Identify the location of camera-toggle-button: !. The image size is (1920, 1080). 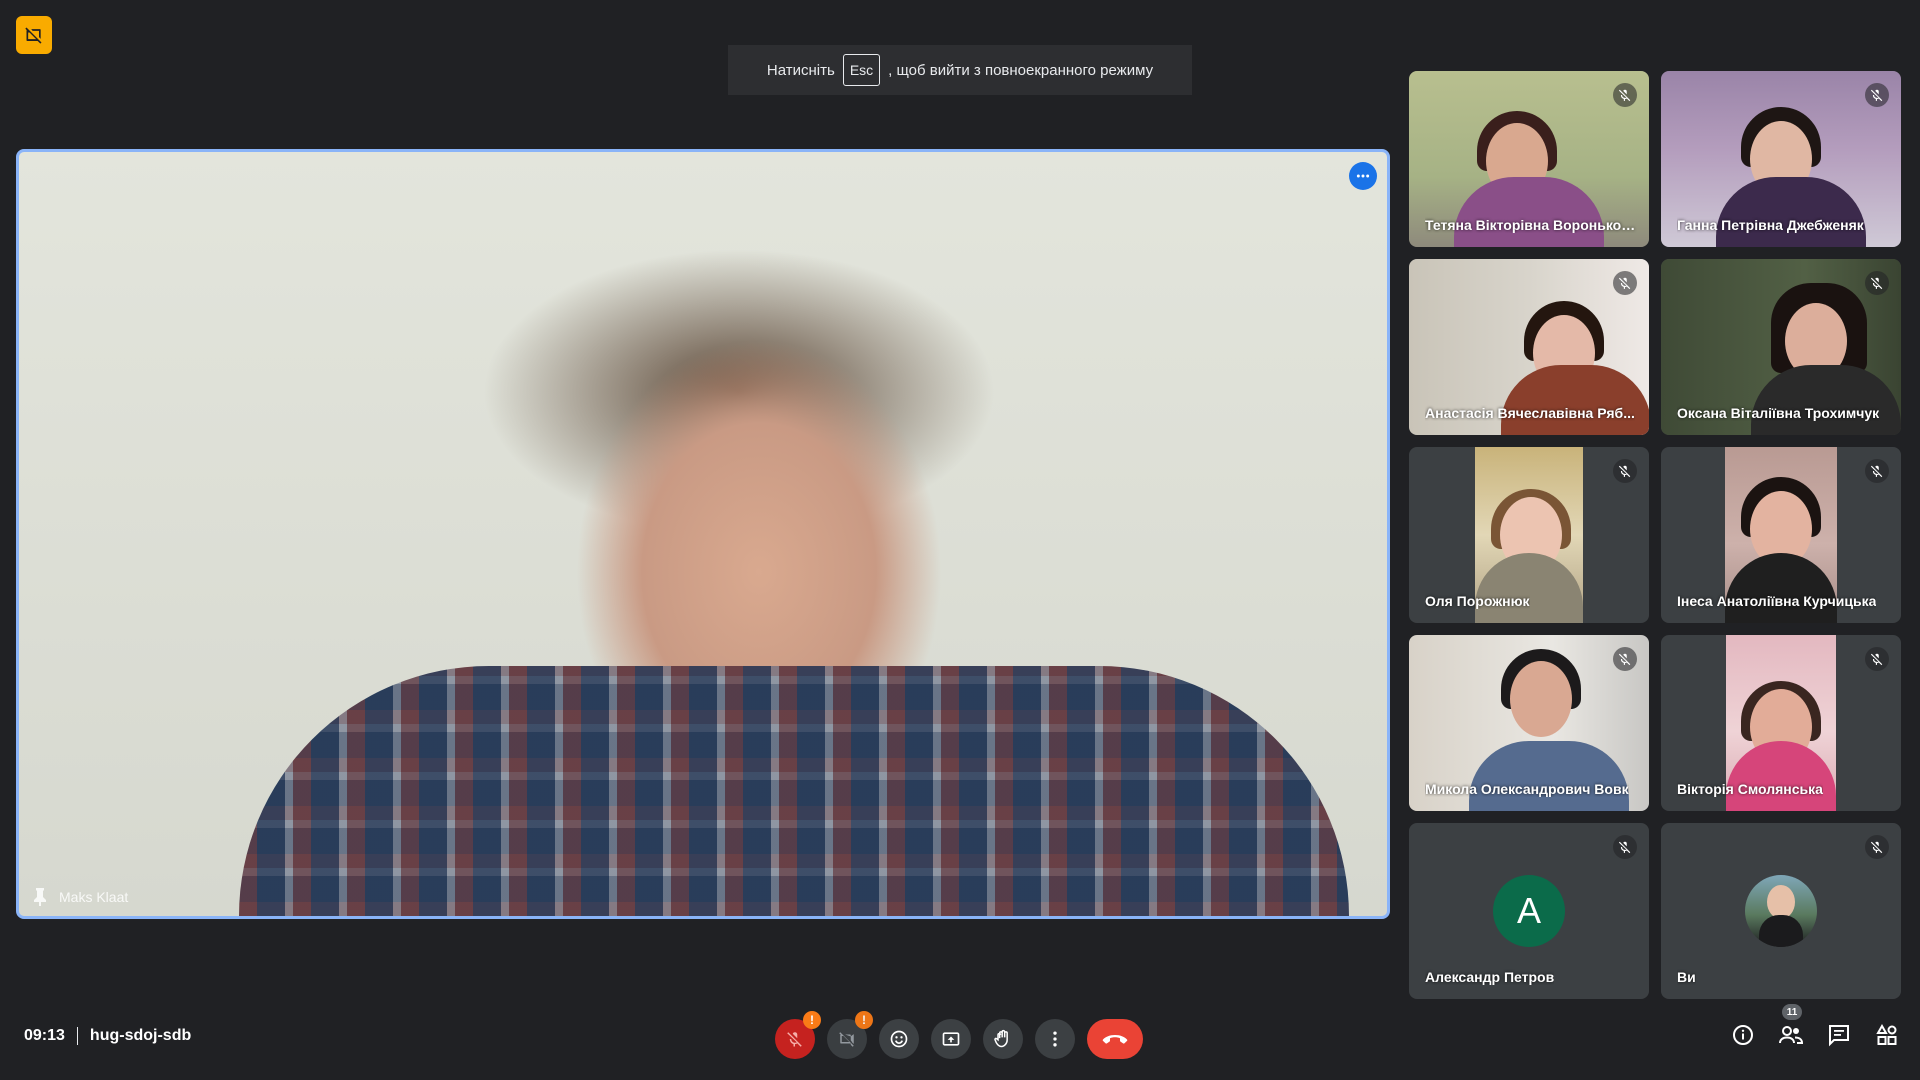
(850, 1035).